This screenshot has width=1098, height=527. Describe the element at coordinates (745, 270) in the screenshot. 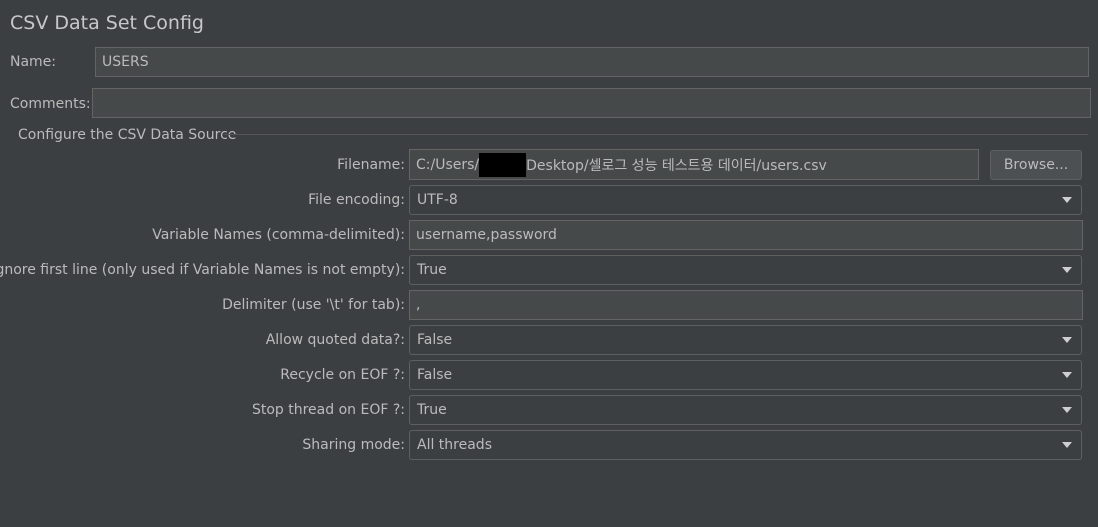

I see `ignore-first-line-select: True` at that location.